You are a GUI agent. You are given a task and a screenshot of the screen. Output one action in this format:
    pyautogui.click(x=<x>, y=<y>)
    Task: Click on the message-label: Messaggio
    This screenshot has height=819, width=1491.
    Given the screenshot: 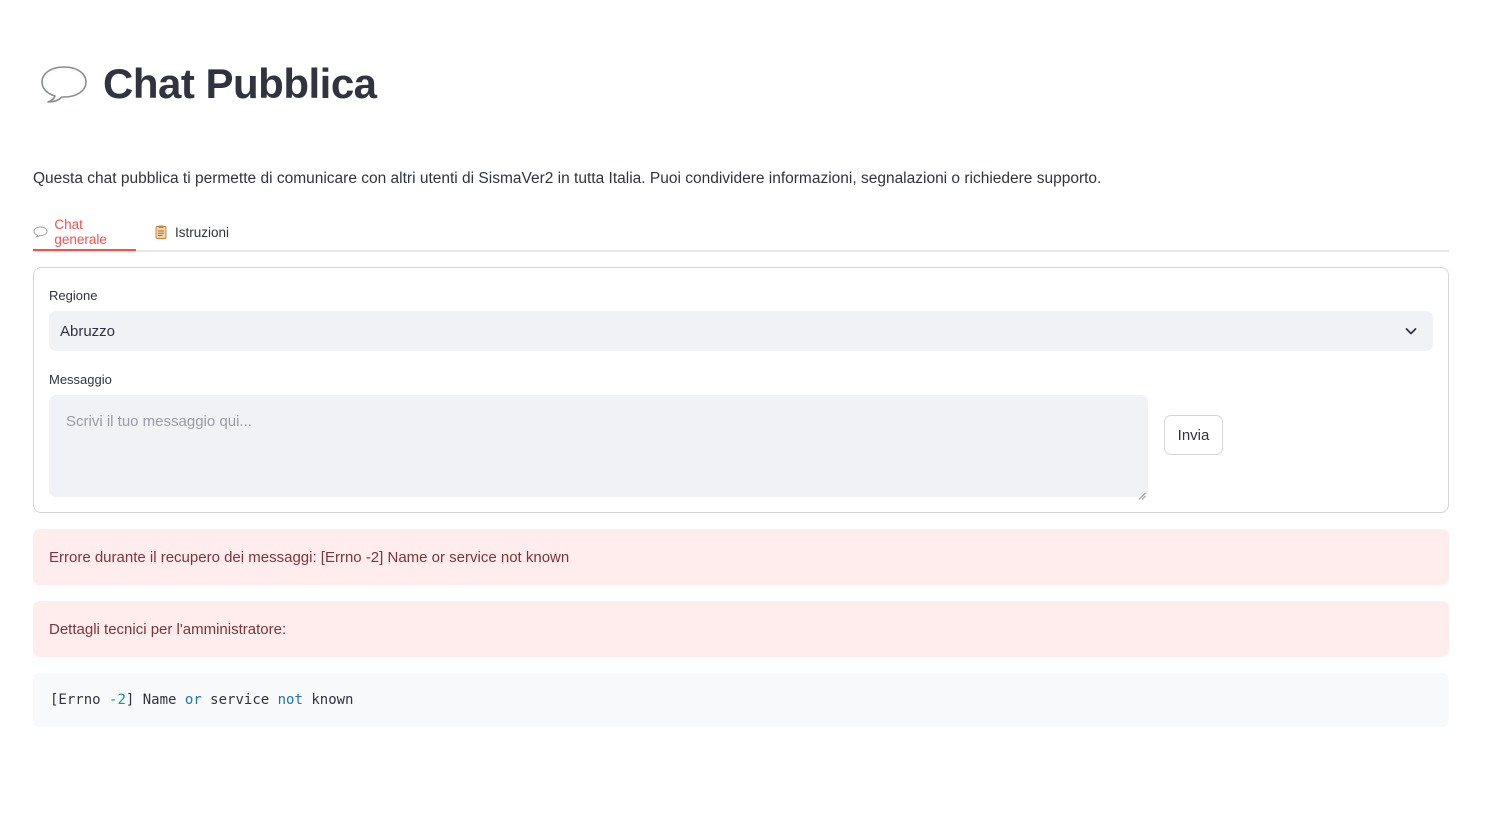 What is the action you would take?
    pyautogui.click(x=80, y=379)
    